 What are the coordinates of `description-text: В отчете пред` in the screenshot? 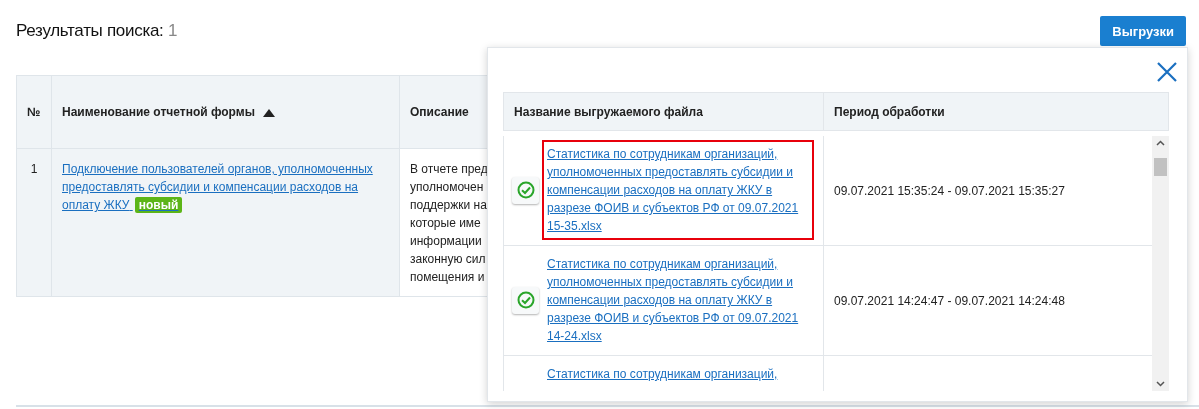 It's located at (449, 169).